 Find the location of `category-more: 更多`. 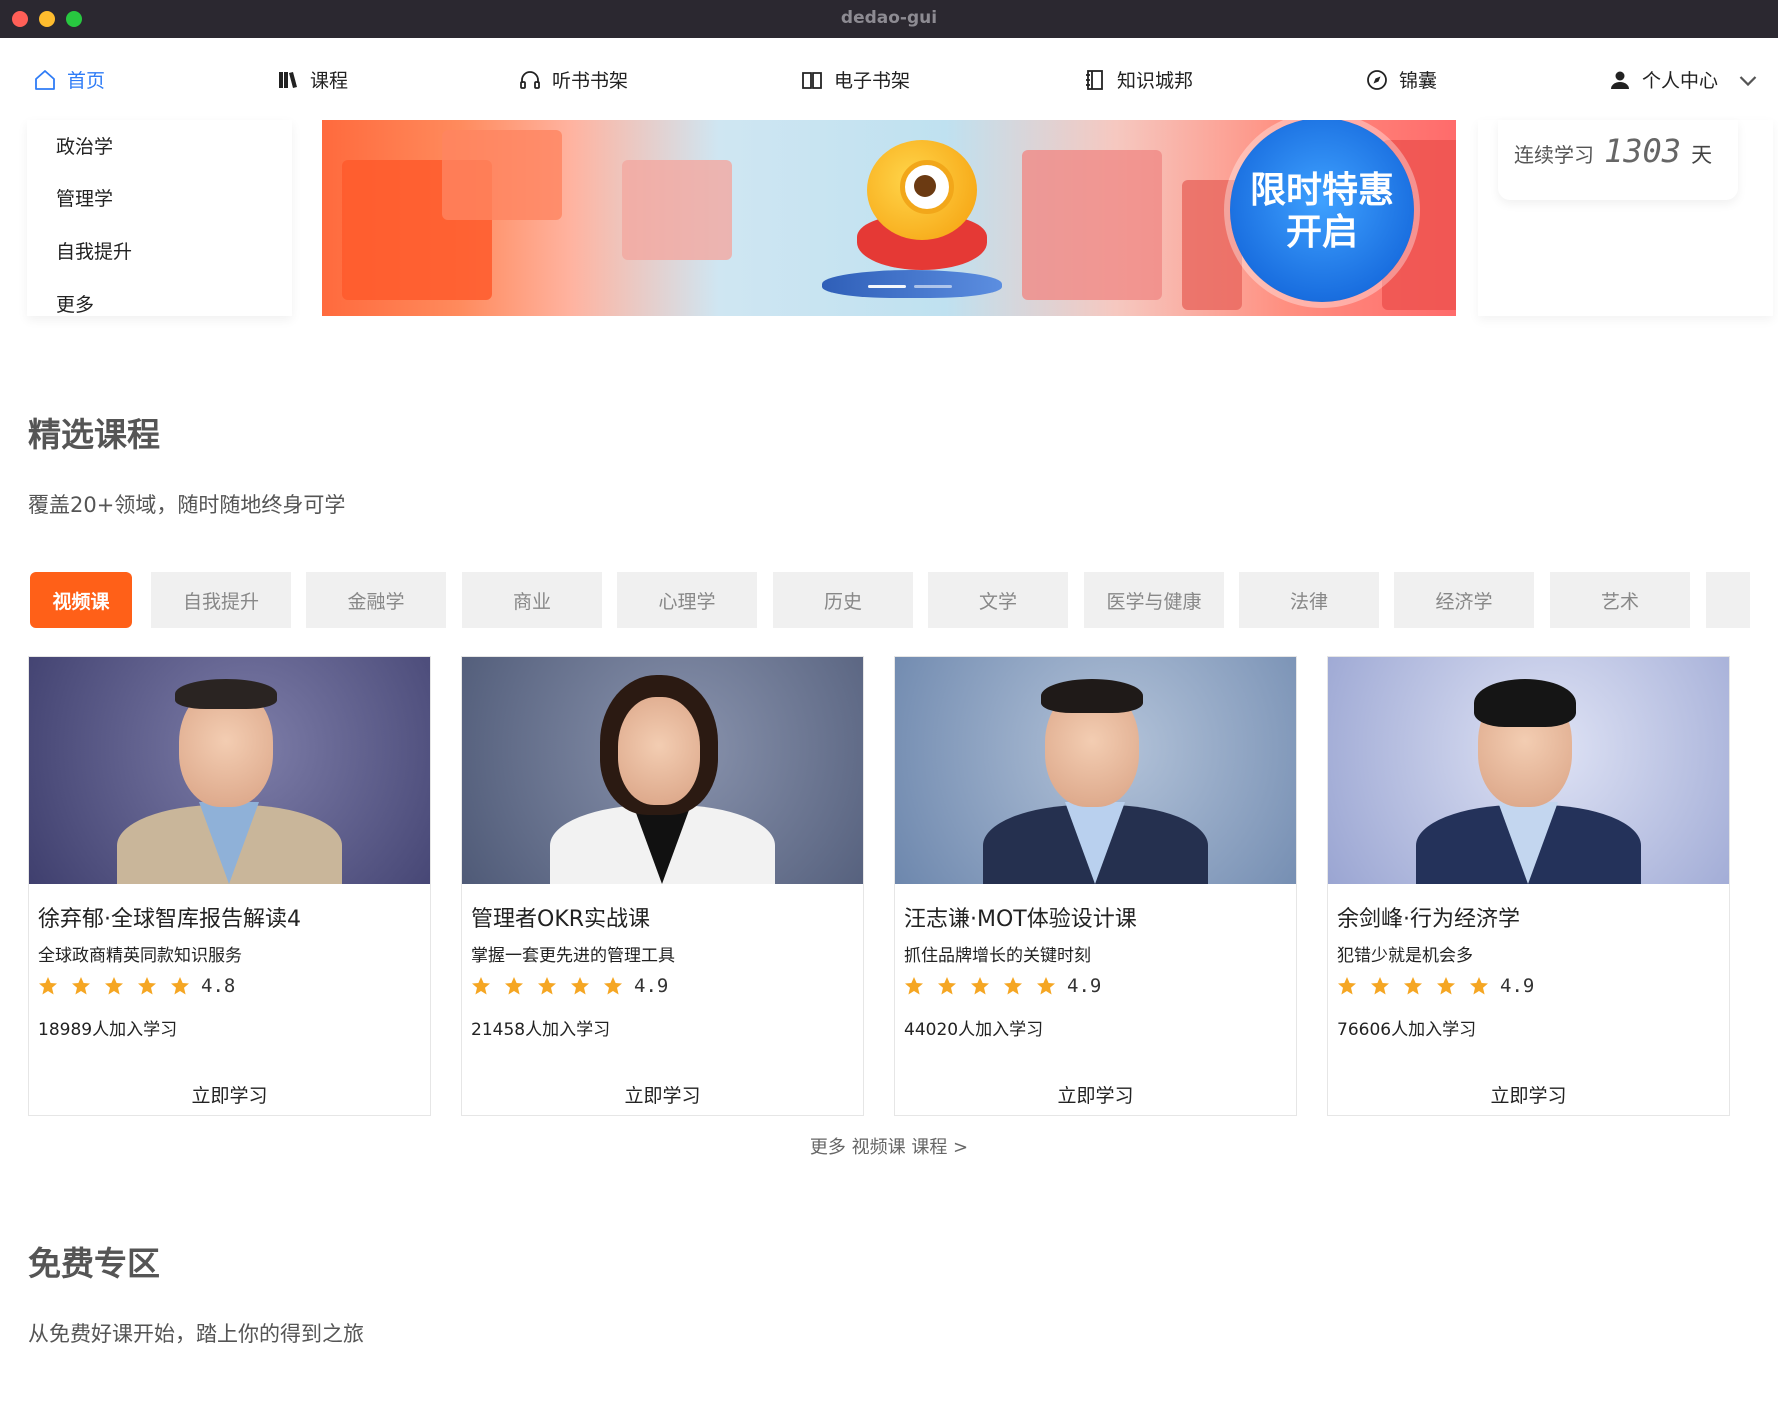

category-more: 更多 is located at coordinates (75, 303).